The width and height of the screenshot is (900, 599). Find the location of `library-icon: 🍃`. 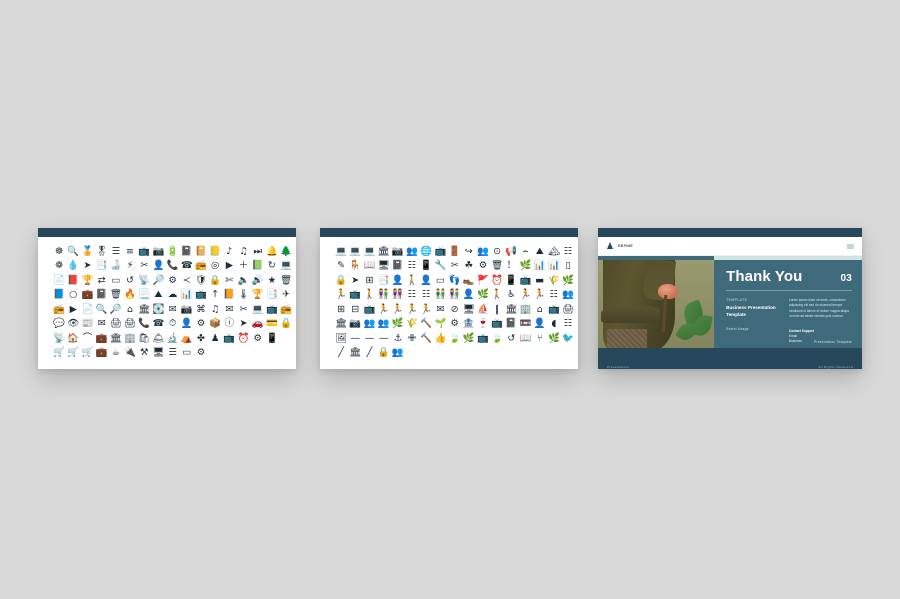

library-icon: 🍃 is located at coordinates (497, 338).